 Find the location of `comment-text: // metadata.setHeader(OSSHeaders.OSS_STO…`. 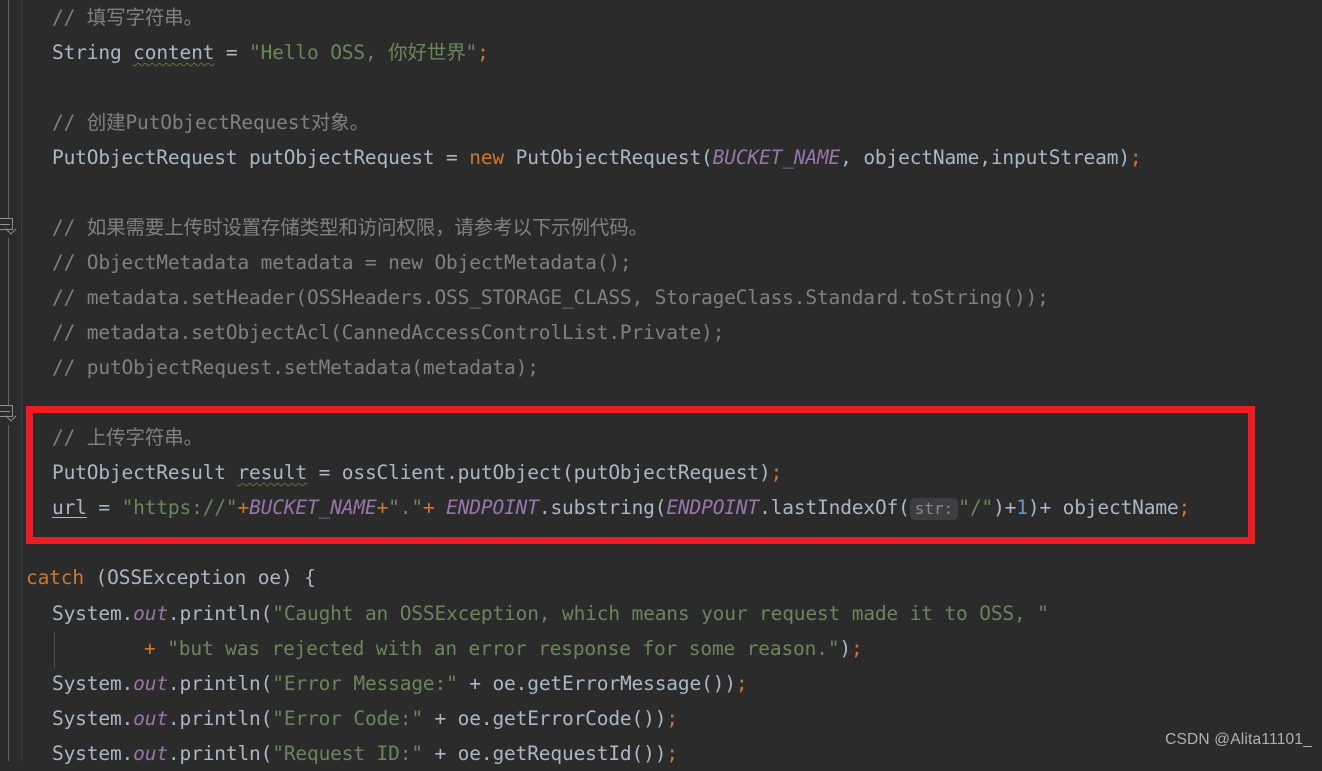

comment-text: // metadata.setHeader(OSSHeaders.OSS_STO… is located at coordinates (550, 297).